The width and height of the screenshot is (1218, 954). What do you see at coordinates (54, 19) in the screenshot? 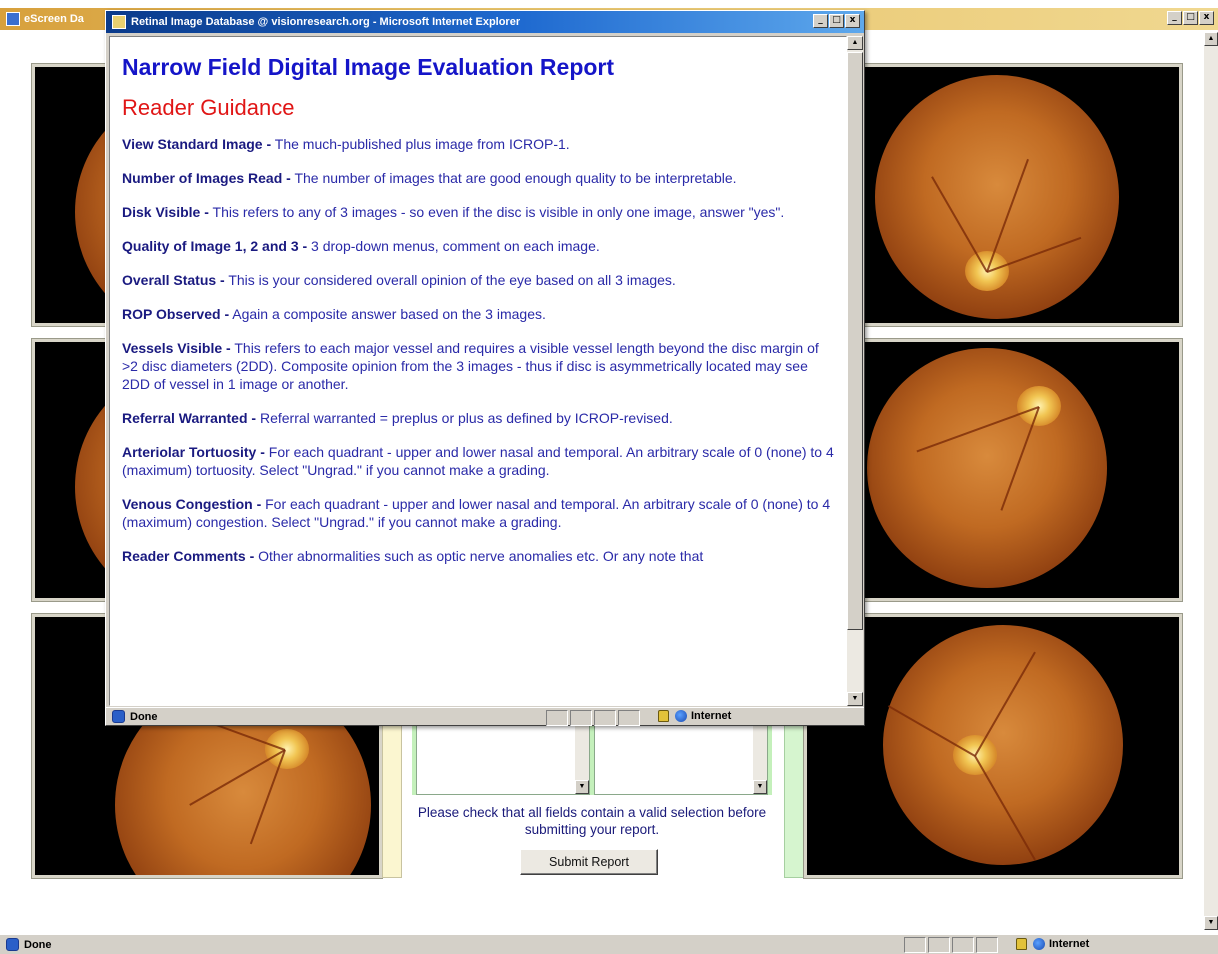
I see `background-window-title: eScreen Da` at bounding box center [54, 19].